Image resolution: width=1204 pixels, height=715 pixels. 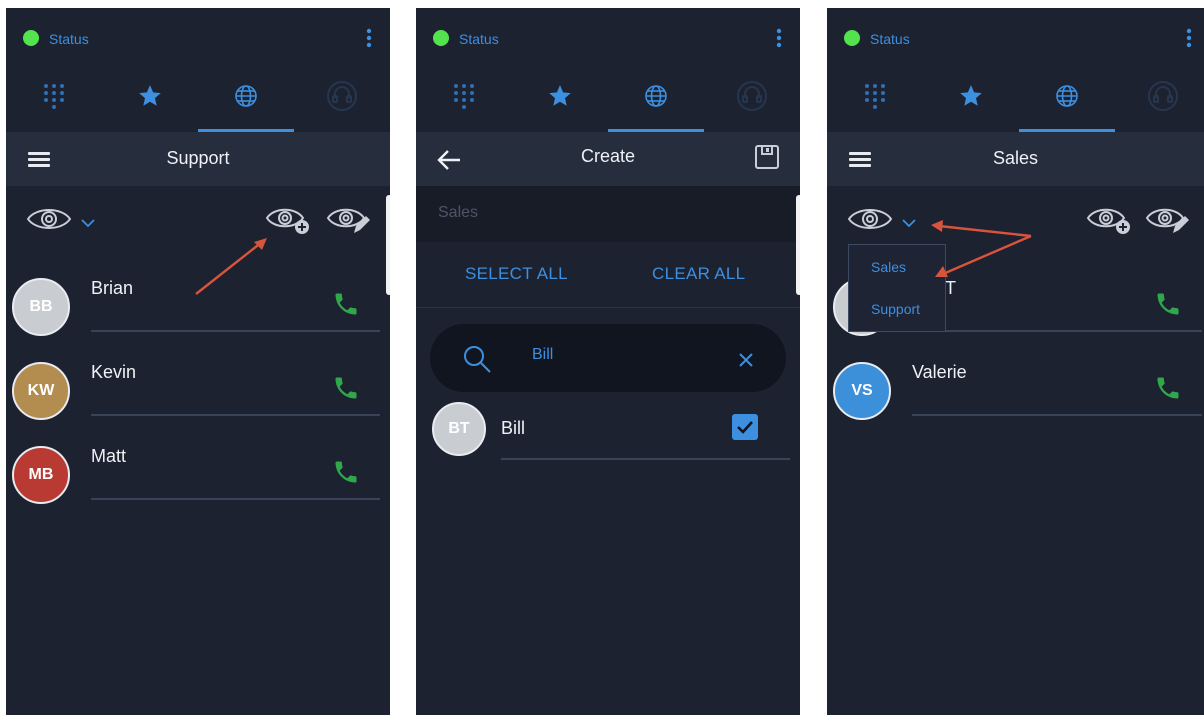 What do you see at coordinates (198, 394) in the screenshot?
I see `contact-row: KW Kevin` at bounding box center [198, 394].